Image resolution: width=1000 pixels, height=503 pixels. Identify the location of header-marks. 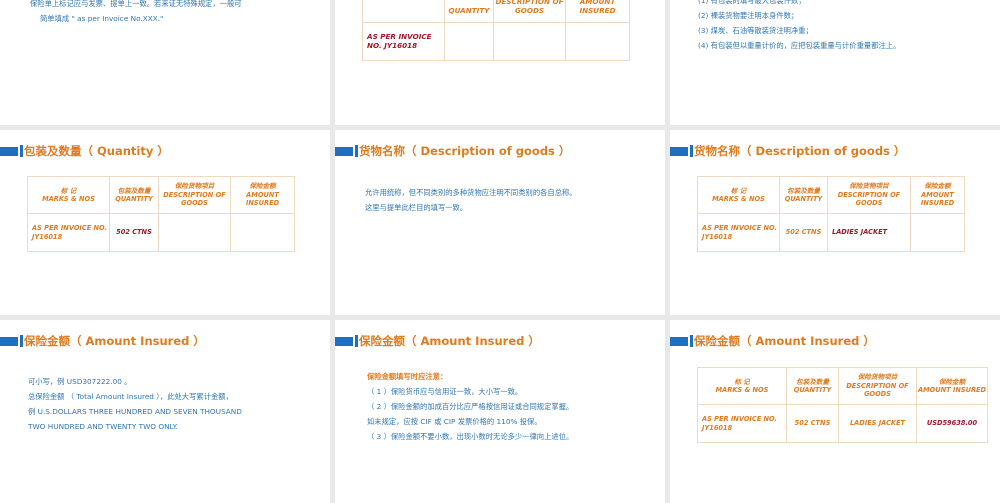
(403, 11).